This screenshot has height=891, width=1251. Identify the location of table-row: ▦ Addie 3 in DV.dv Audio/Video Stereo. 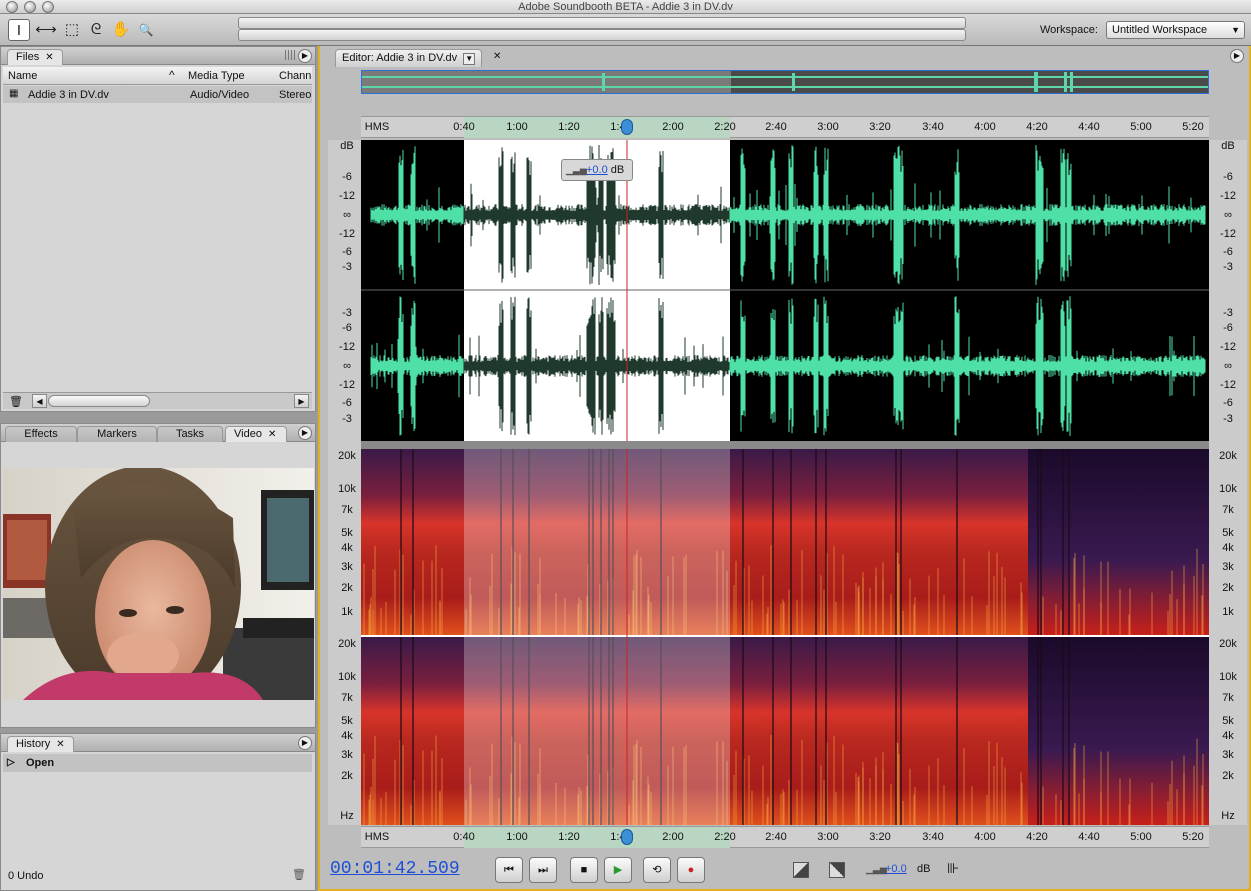
(157, 94).